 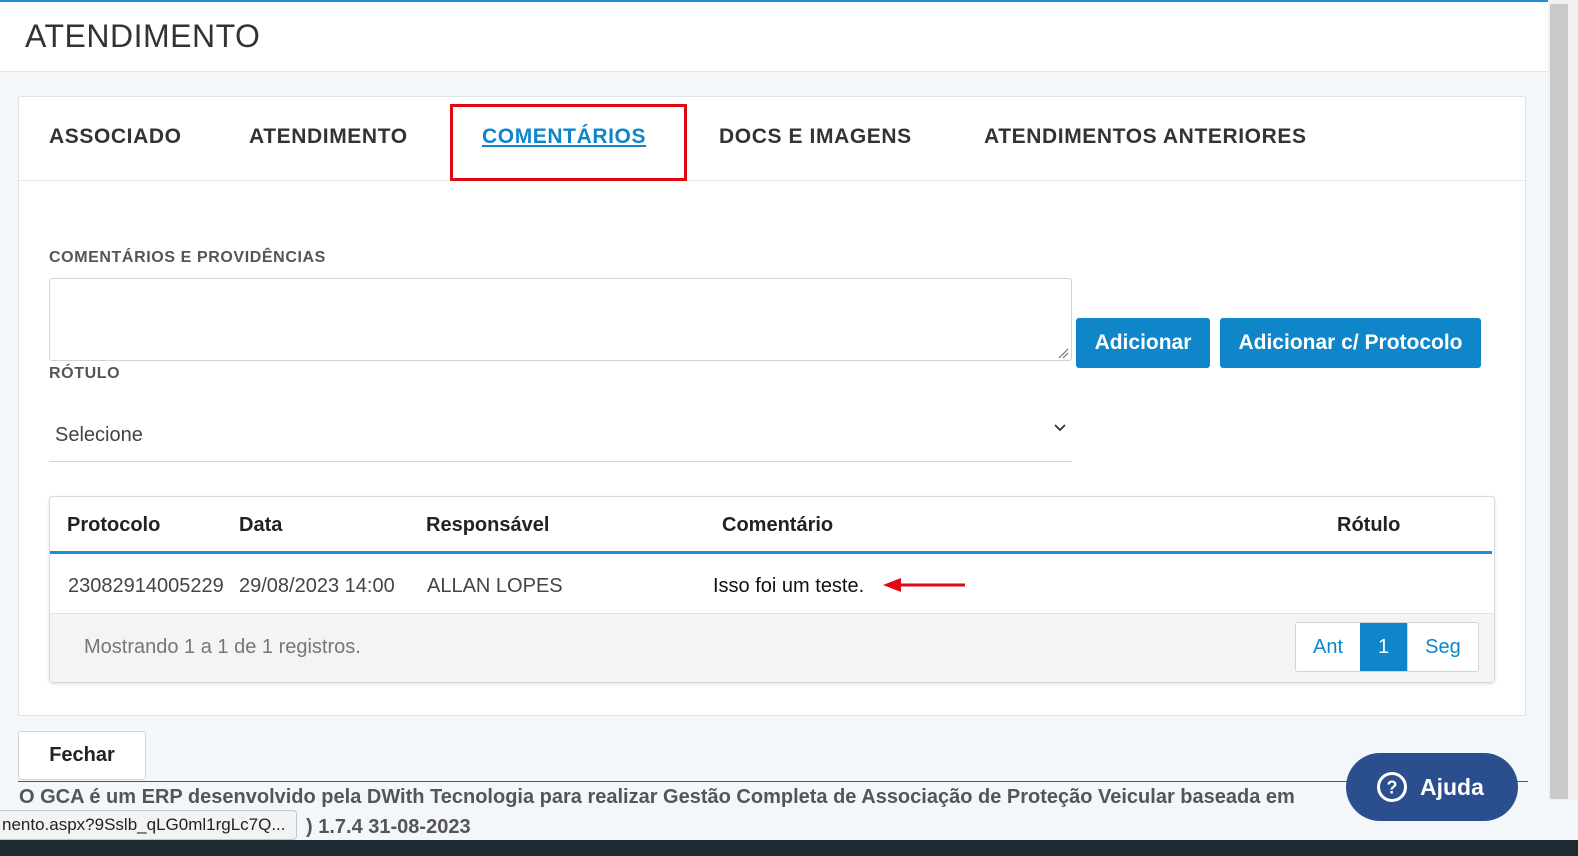 I want to click on close-button: Fechar, so click(x=82, y=755).